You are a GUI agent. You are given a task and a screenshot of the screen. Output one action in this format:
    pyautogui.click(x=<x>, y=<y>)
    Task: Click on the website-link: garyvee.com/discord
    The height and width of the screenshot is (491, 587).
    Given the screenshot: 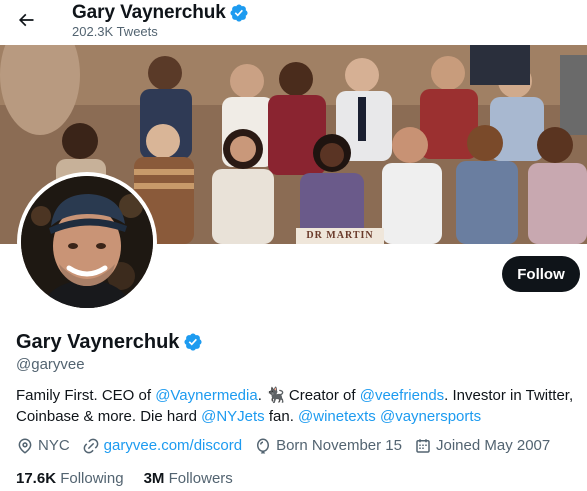 What is the action you would take?
    pyautogui.click(x=173, y=446)
    